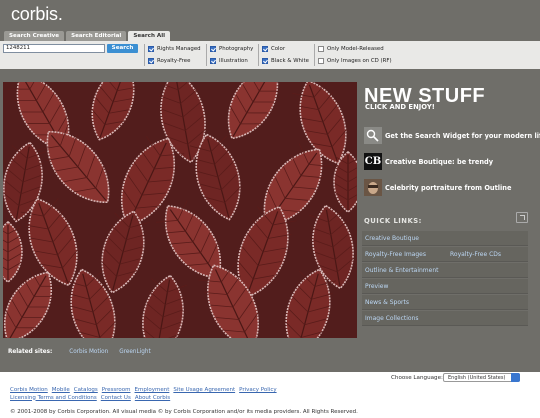 The height and width of the screenshot is (418, 540). I want to click on quick-link-image-collections: Image Collections, so click(392, 318).